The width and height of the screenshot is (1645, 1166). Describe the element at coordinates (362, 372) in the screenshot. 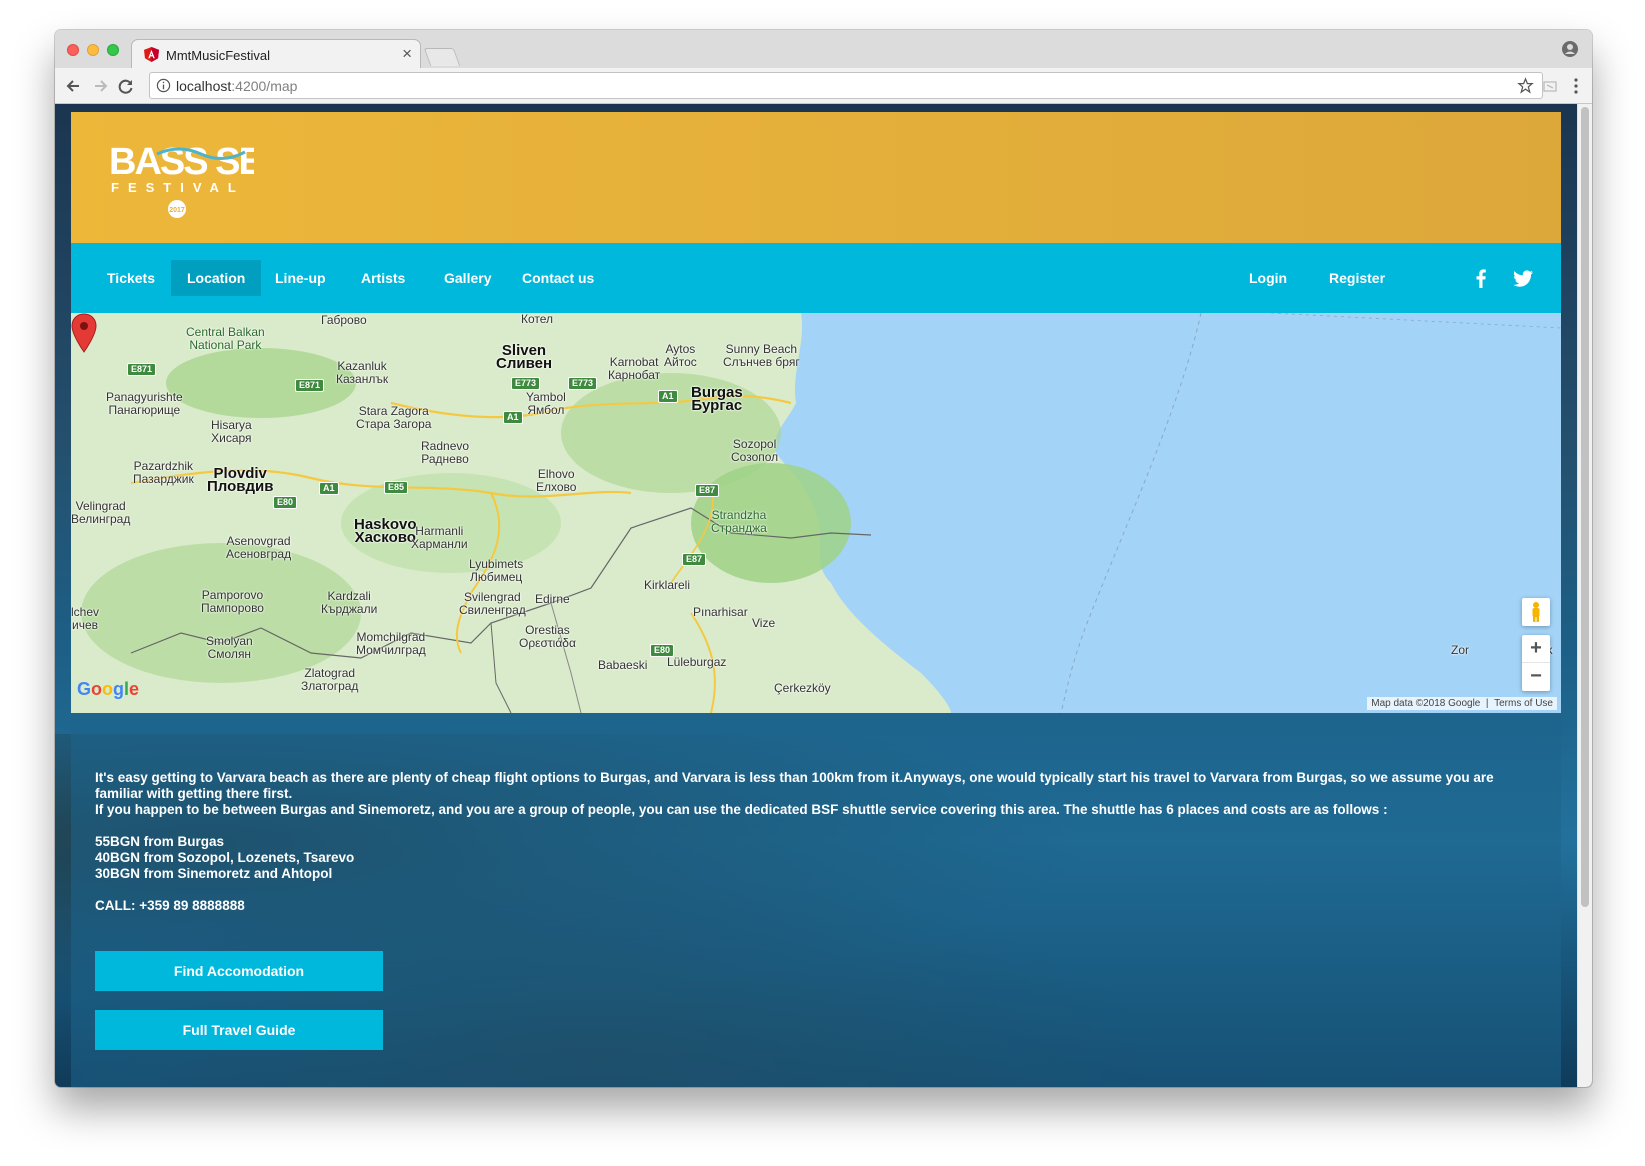

I see `map-label-kazanluk: Kazanluk Казанлък` at that location.